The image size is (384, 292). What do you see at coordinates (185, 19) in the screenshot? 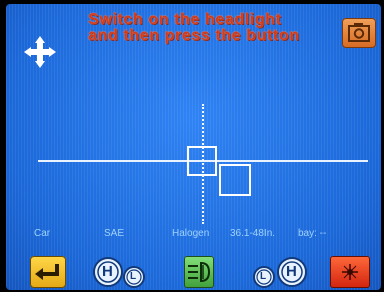
I see `instruction-line-1: Switch on the headlight` at bounding box center [185, 19].